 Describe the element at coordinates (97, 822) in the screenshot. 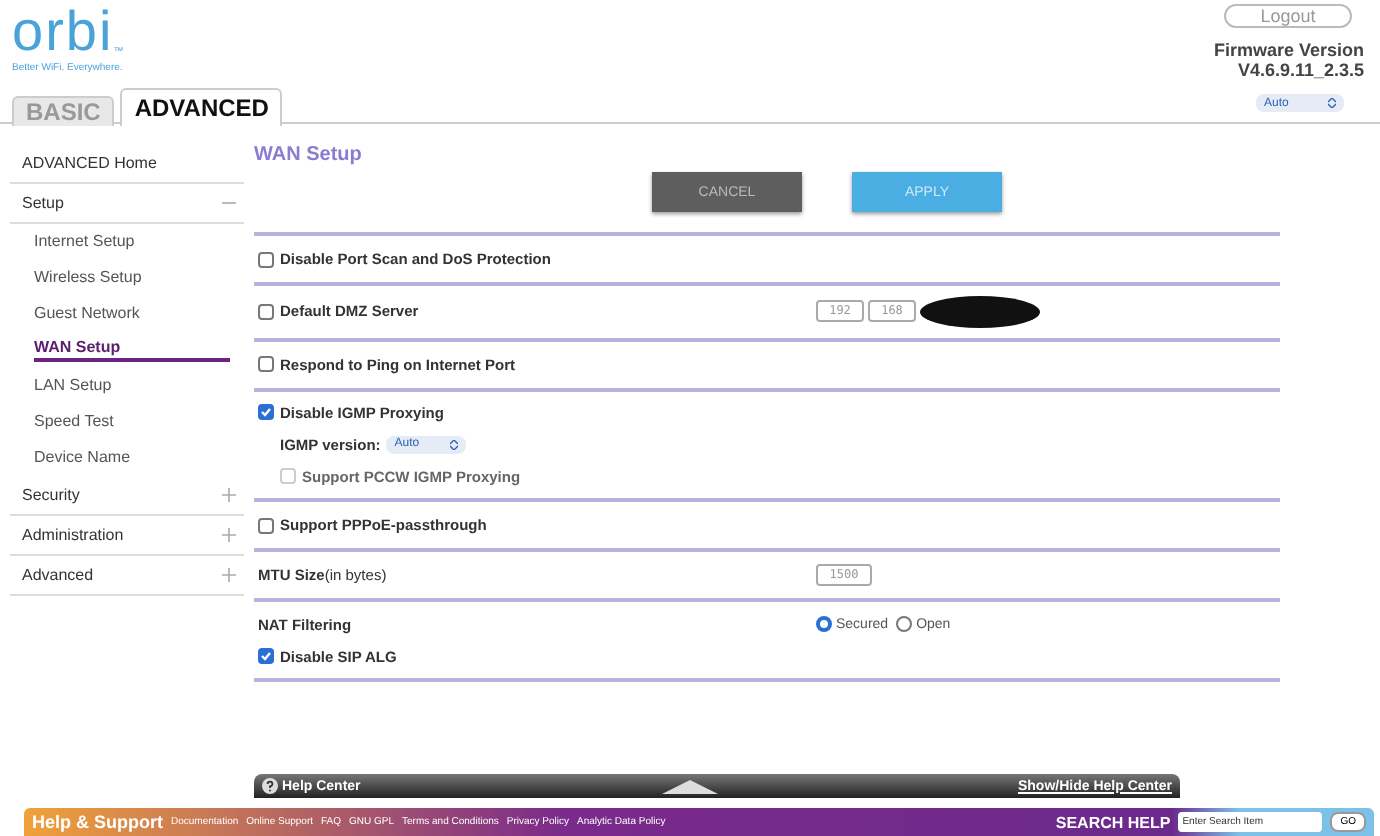

I see `banner-title: Help & Support` at that location.